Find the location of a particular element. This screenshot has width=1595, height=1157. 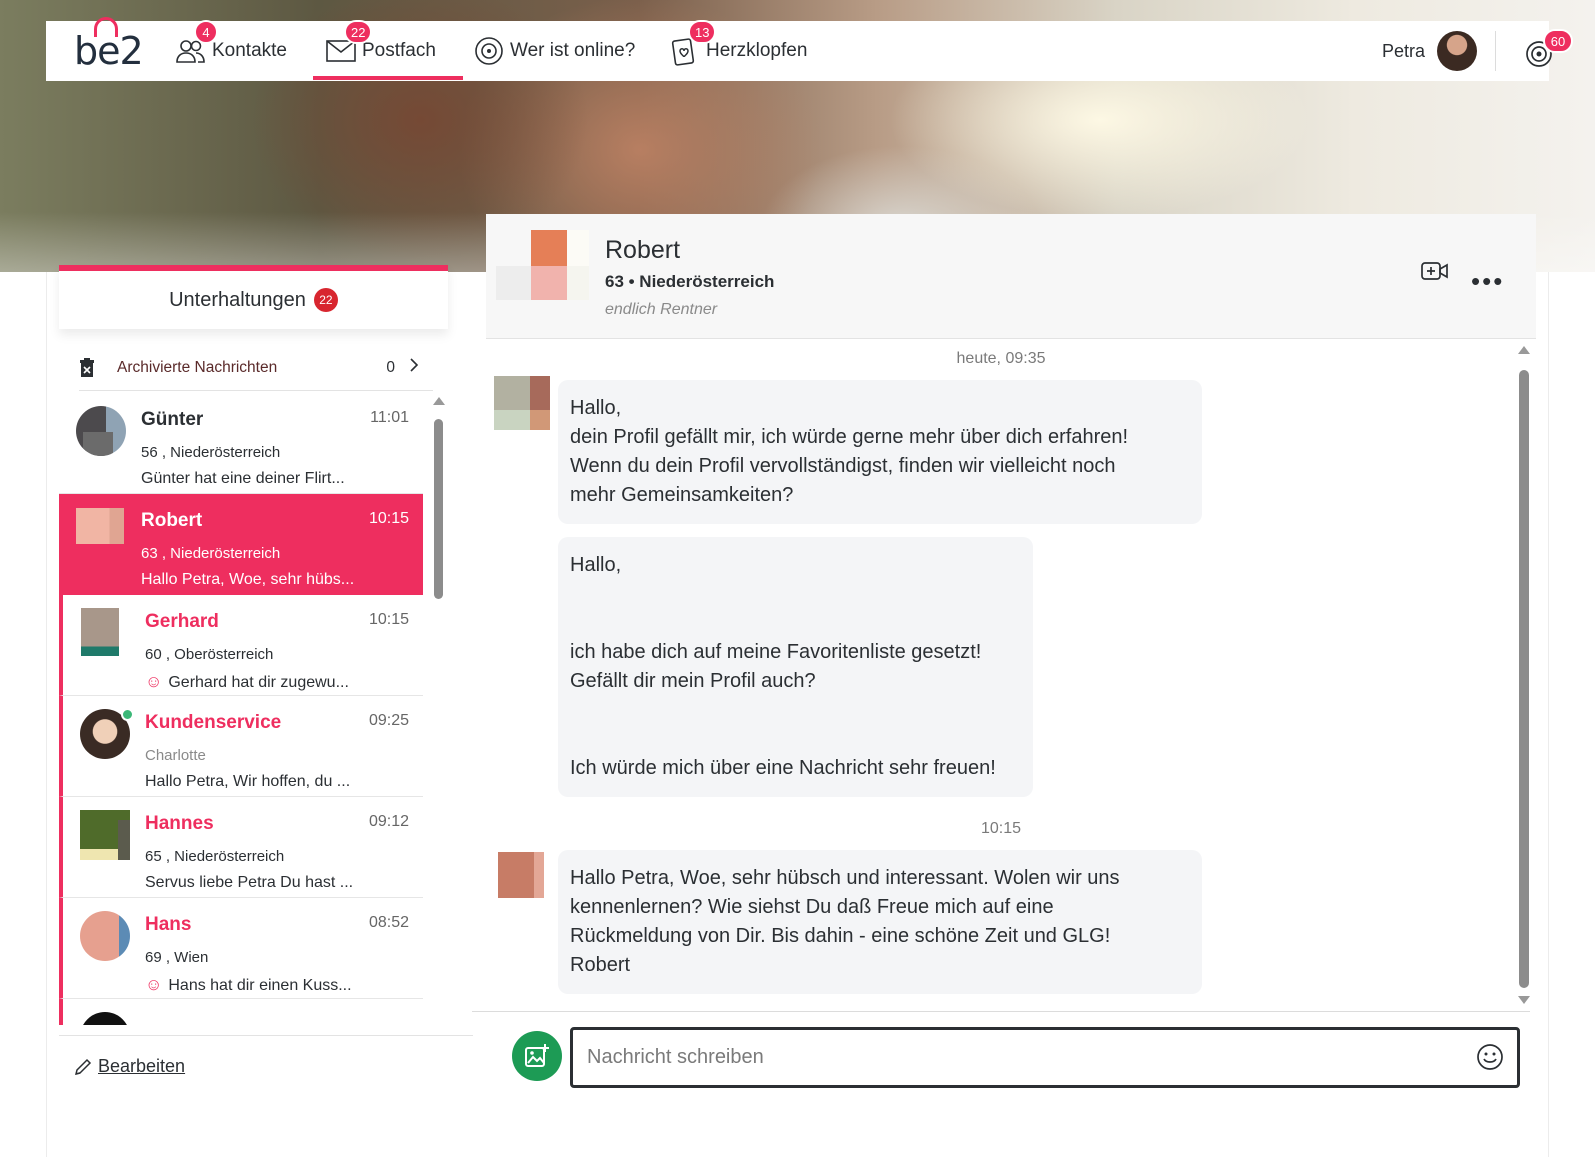

add-image-button is located at coordinates (537, 1056).